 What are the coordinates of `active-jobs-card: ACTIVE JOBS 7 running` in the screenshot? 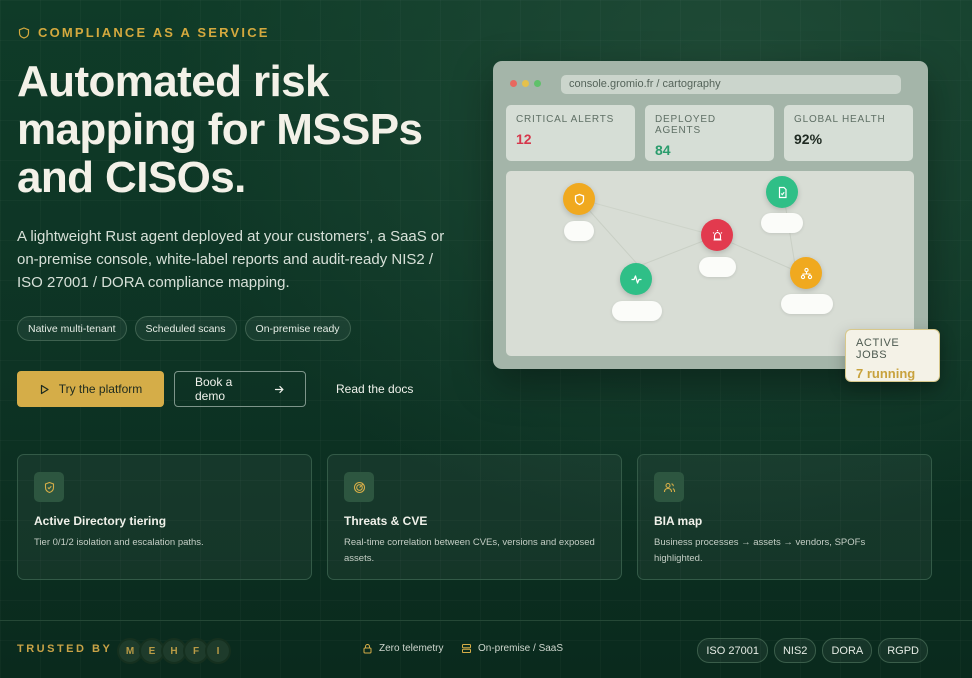 It's located at (892, 355).